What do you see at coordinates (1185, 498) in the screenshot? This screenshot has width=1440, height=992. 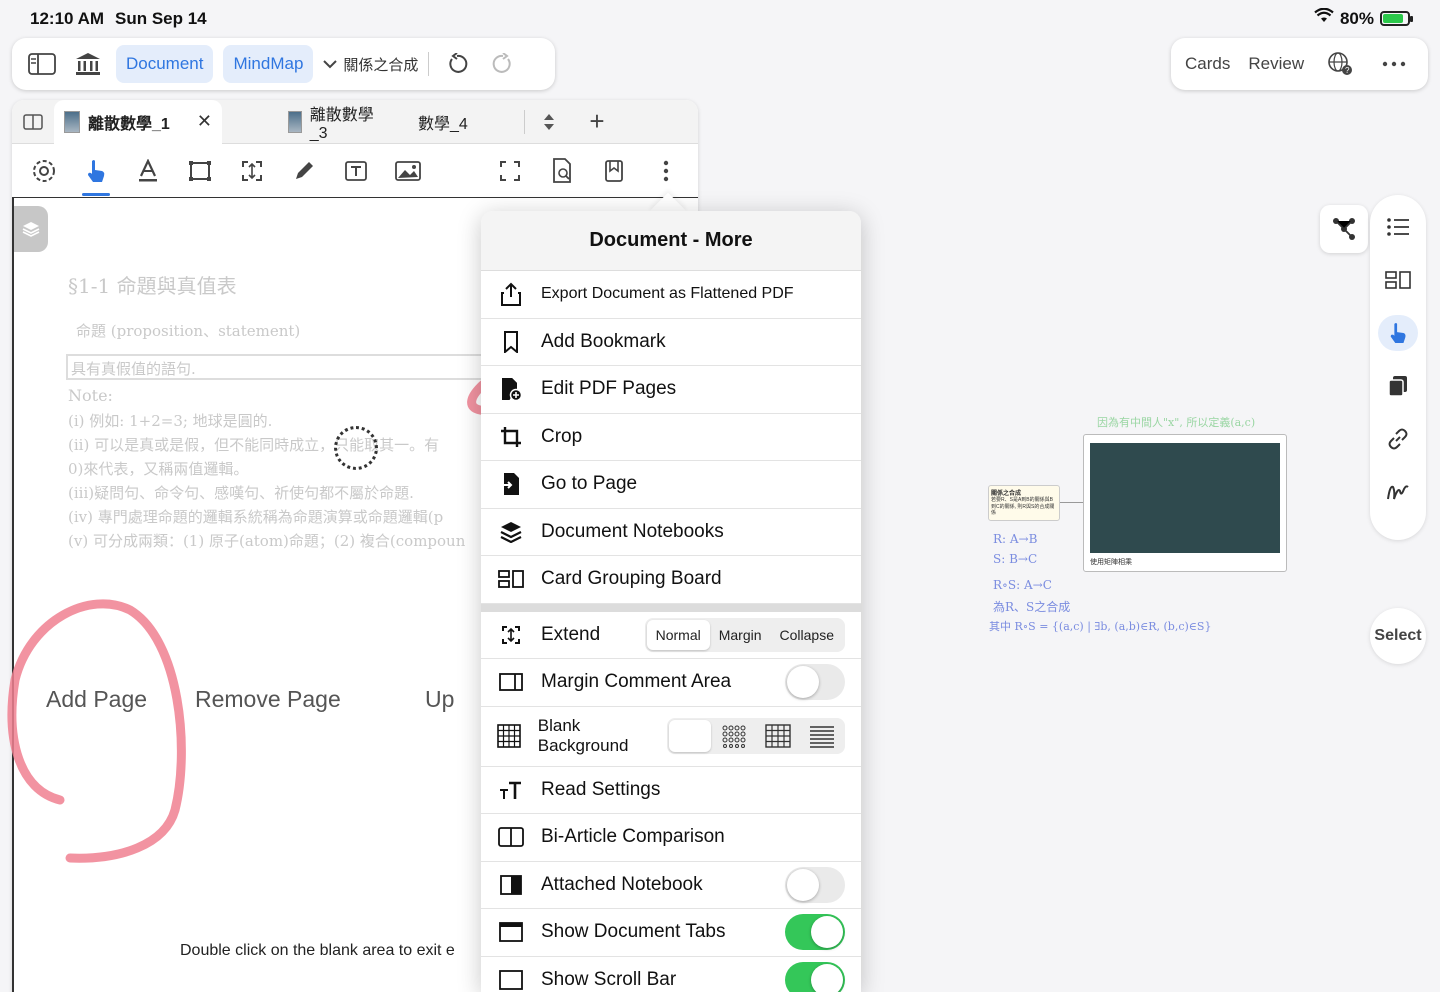 I see `blackboard-photo` at bounding box center [1185, 498].